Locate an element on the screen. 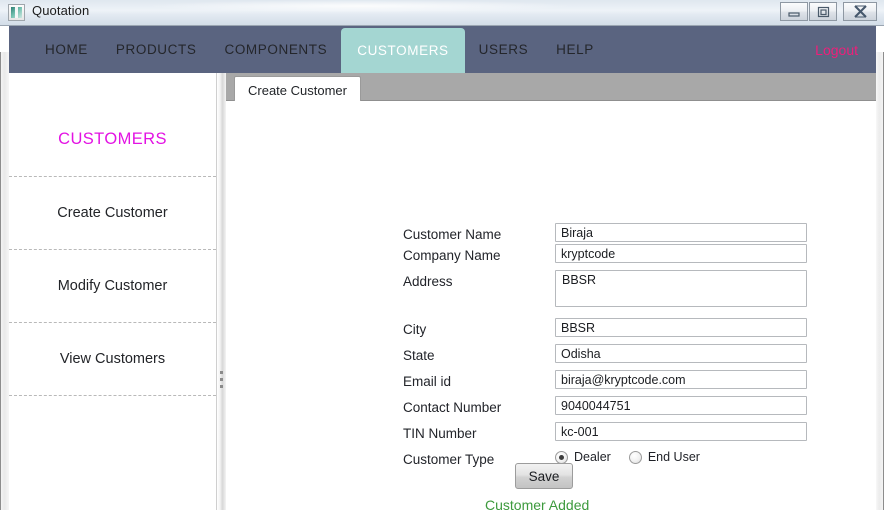 The width and height of the screenshot is (884, 510). titlebar-highlight is located at coordinates (360, 6).